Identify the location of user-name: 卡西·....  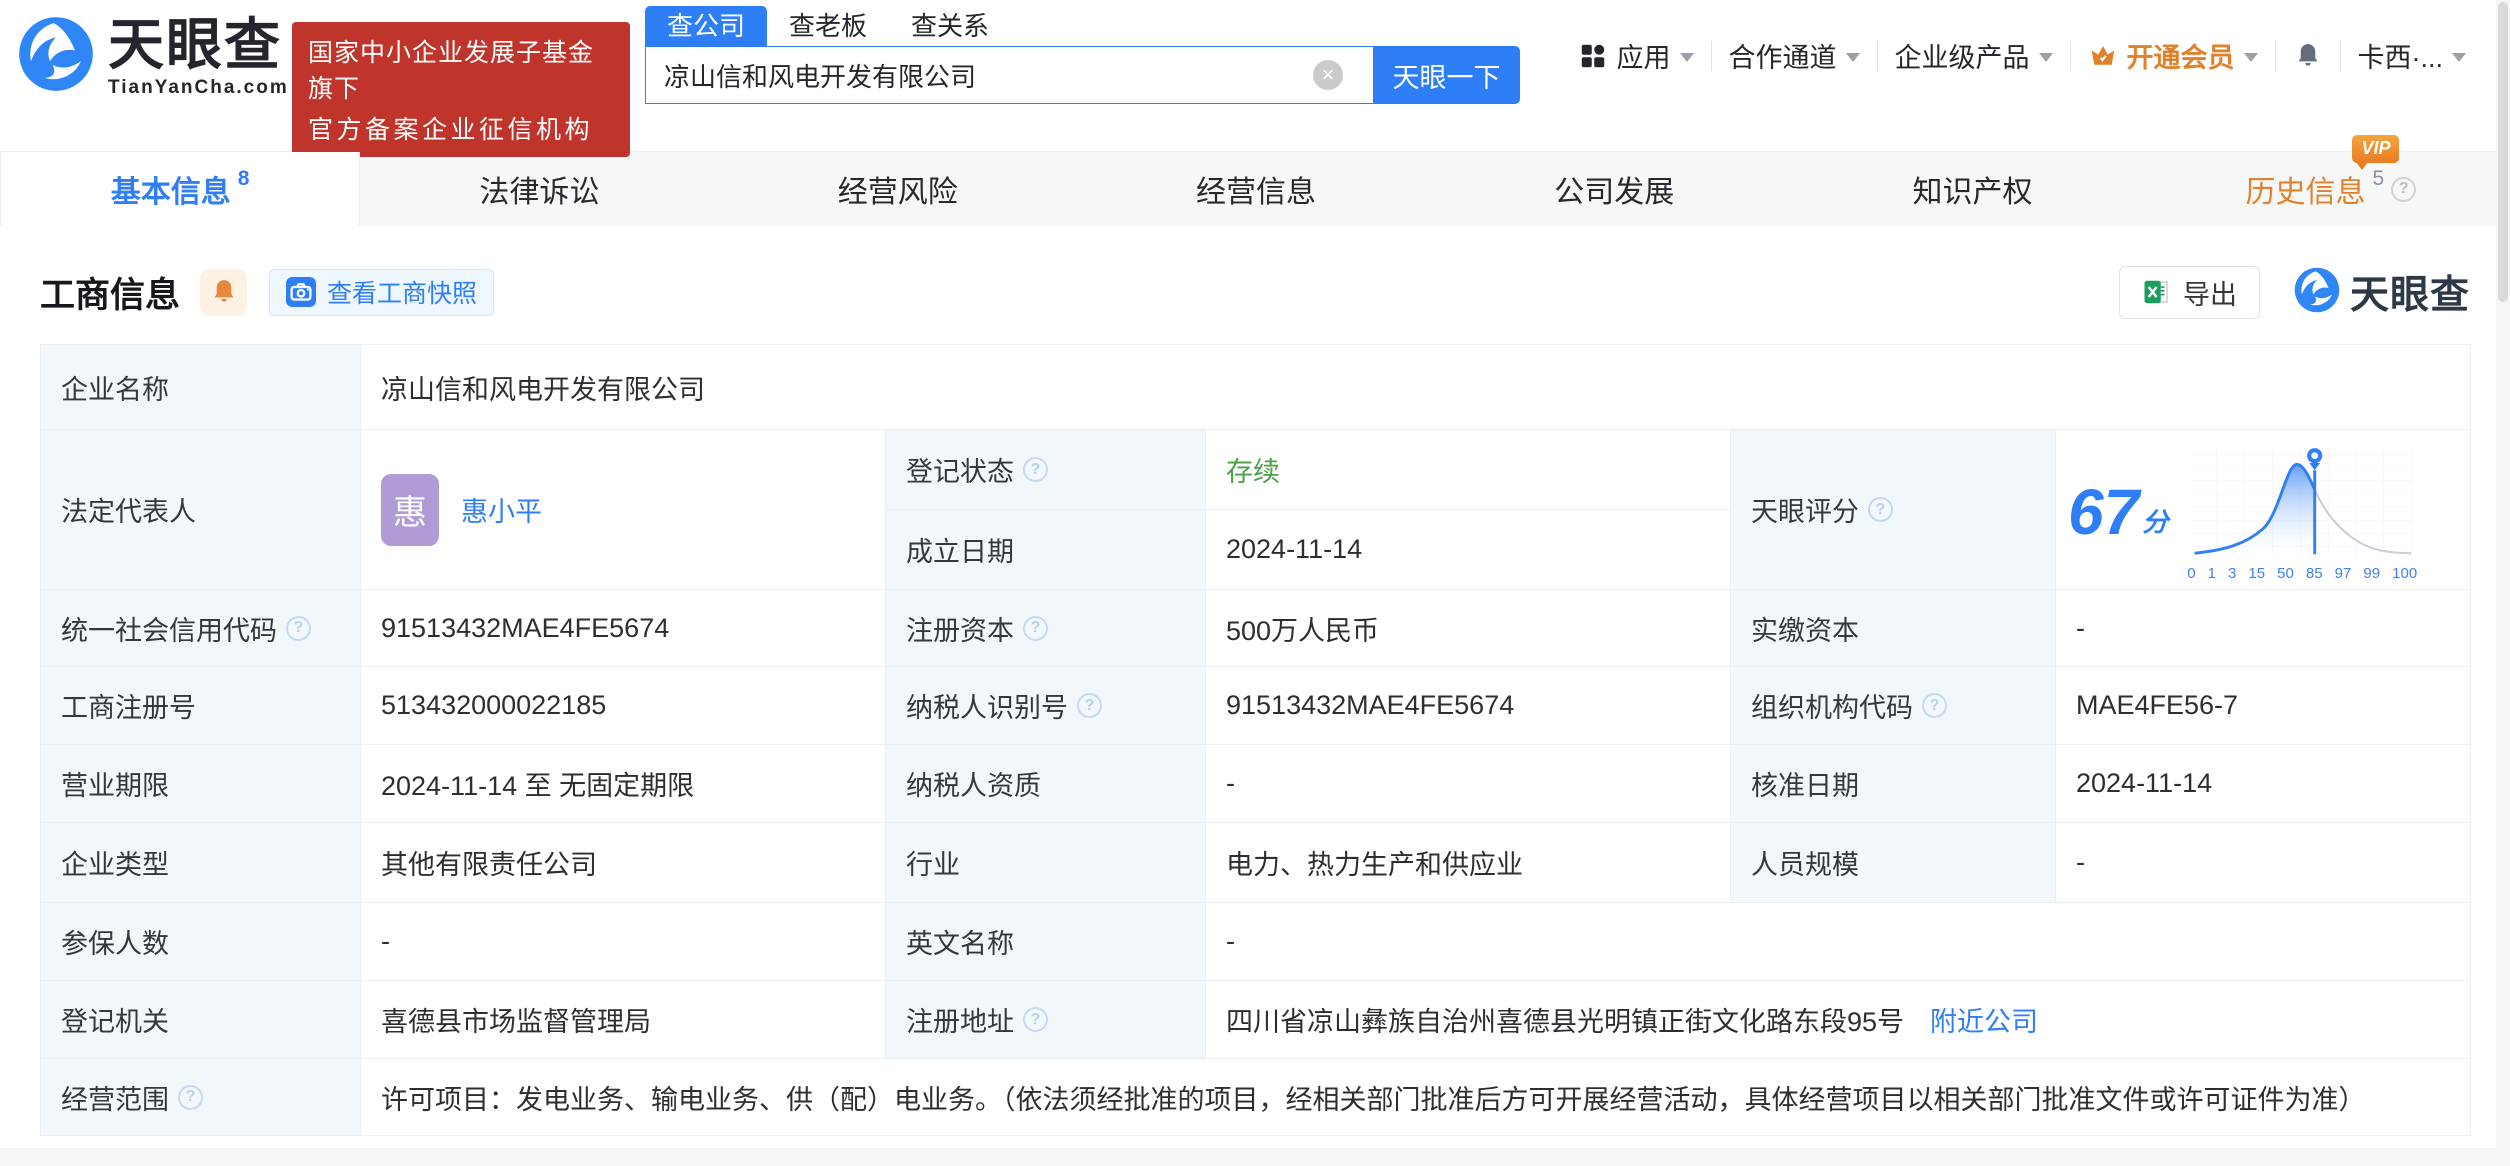
(2400, 58).